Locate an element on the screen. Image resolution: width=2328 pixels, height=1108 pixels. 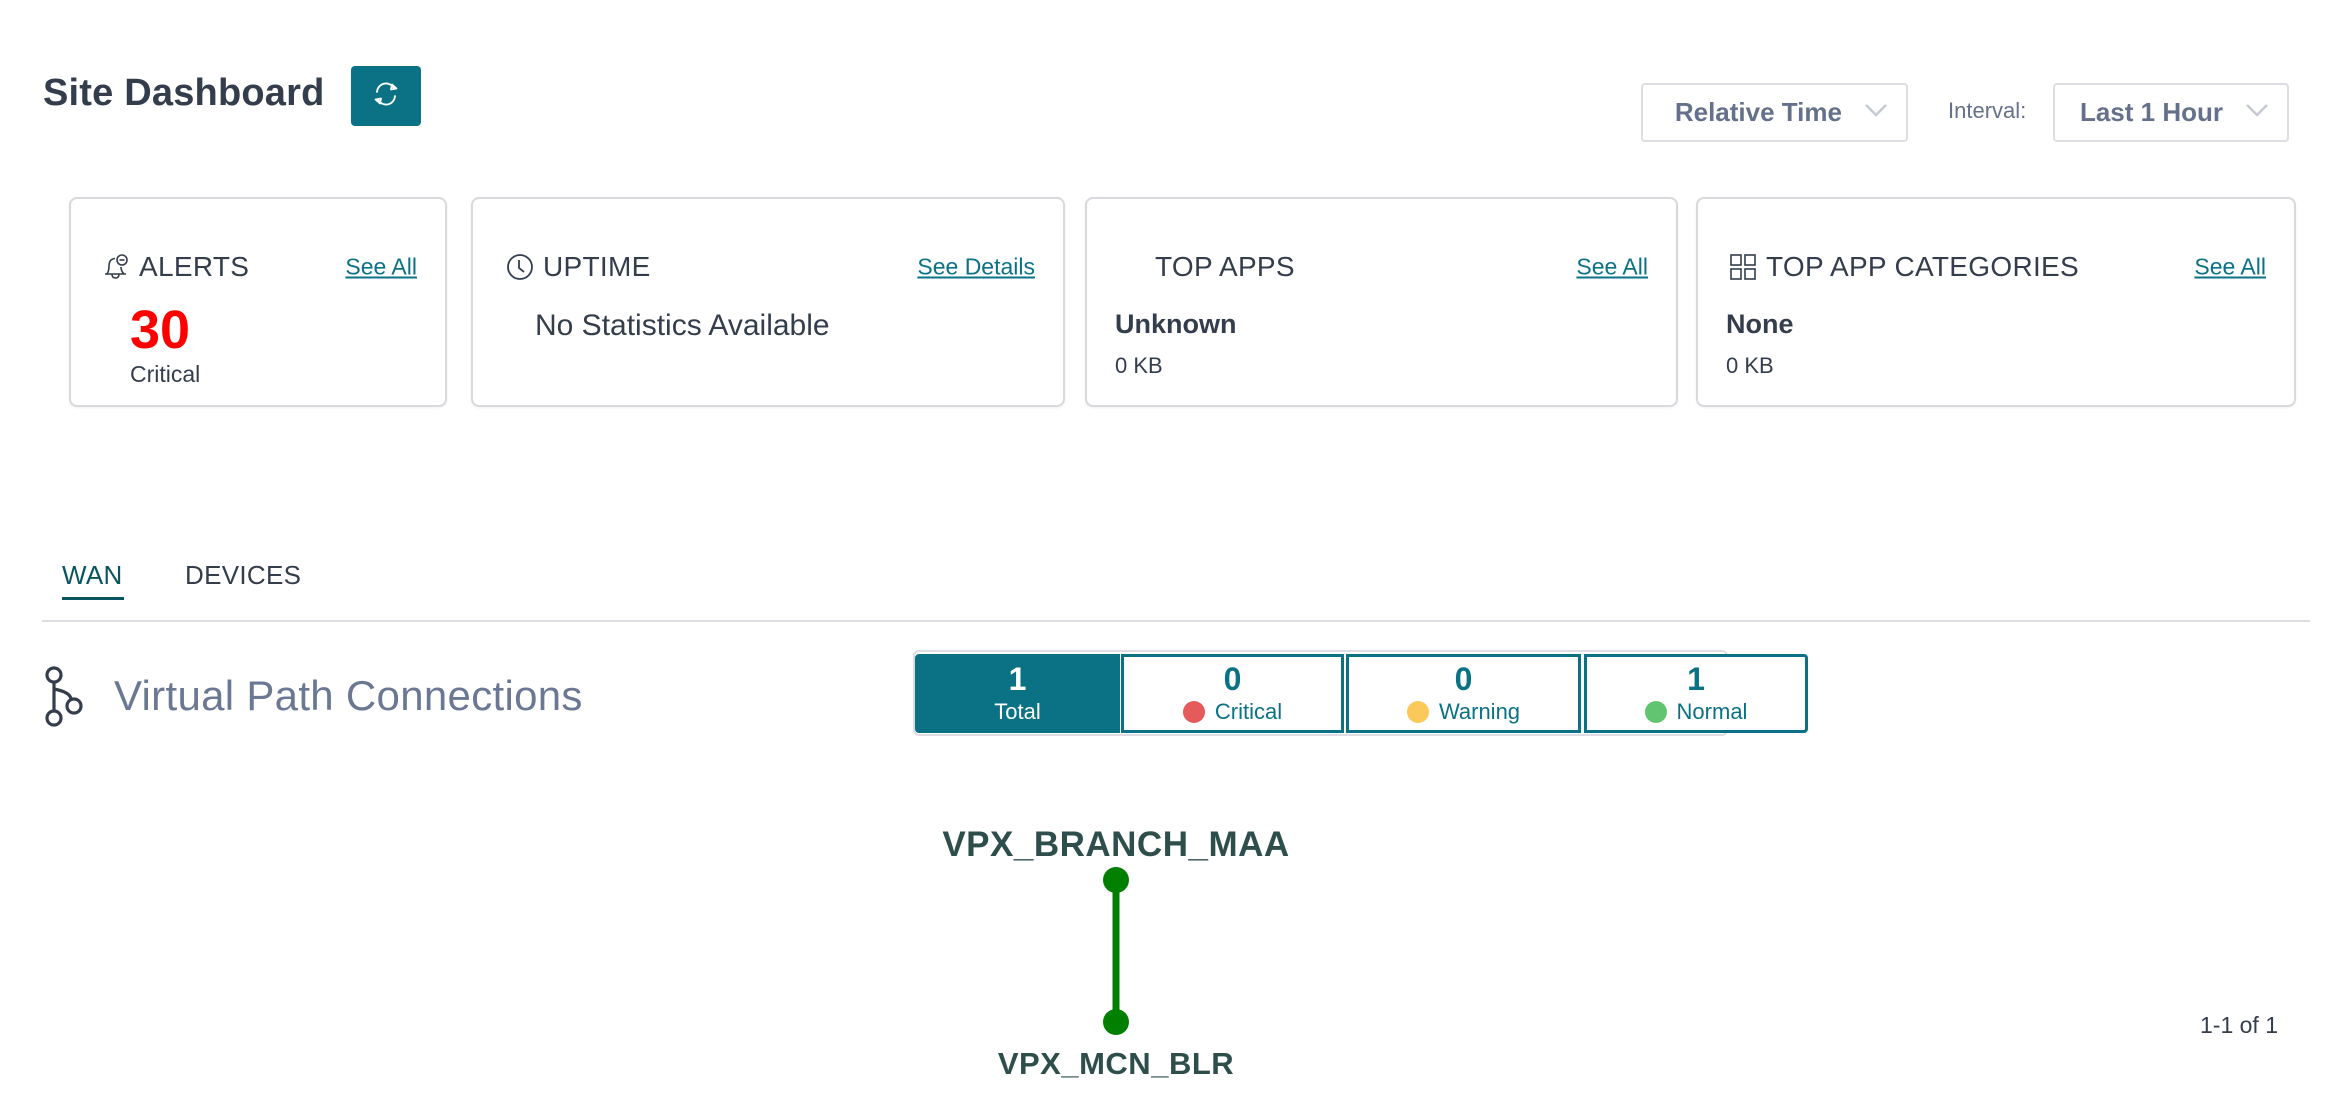
section-title: Virtual Path Connections is located at coordinates (348, 695).